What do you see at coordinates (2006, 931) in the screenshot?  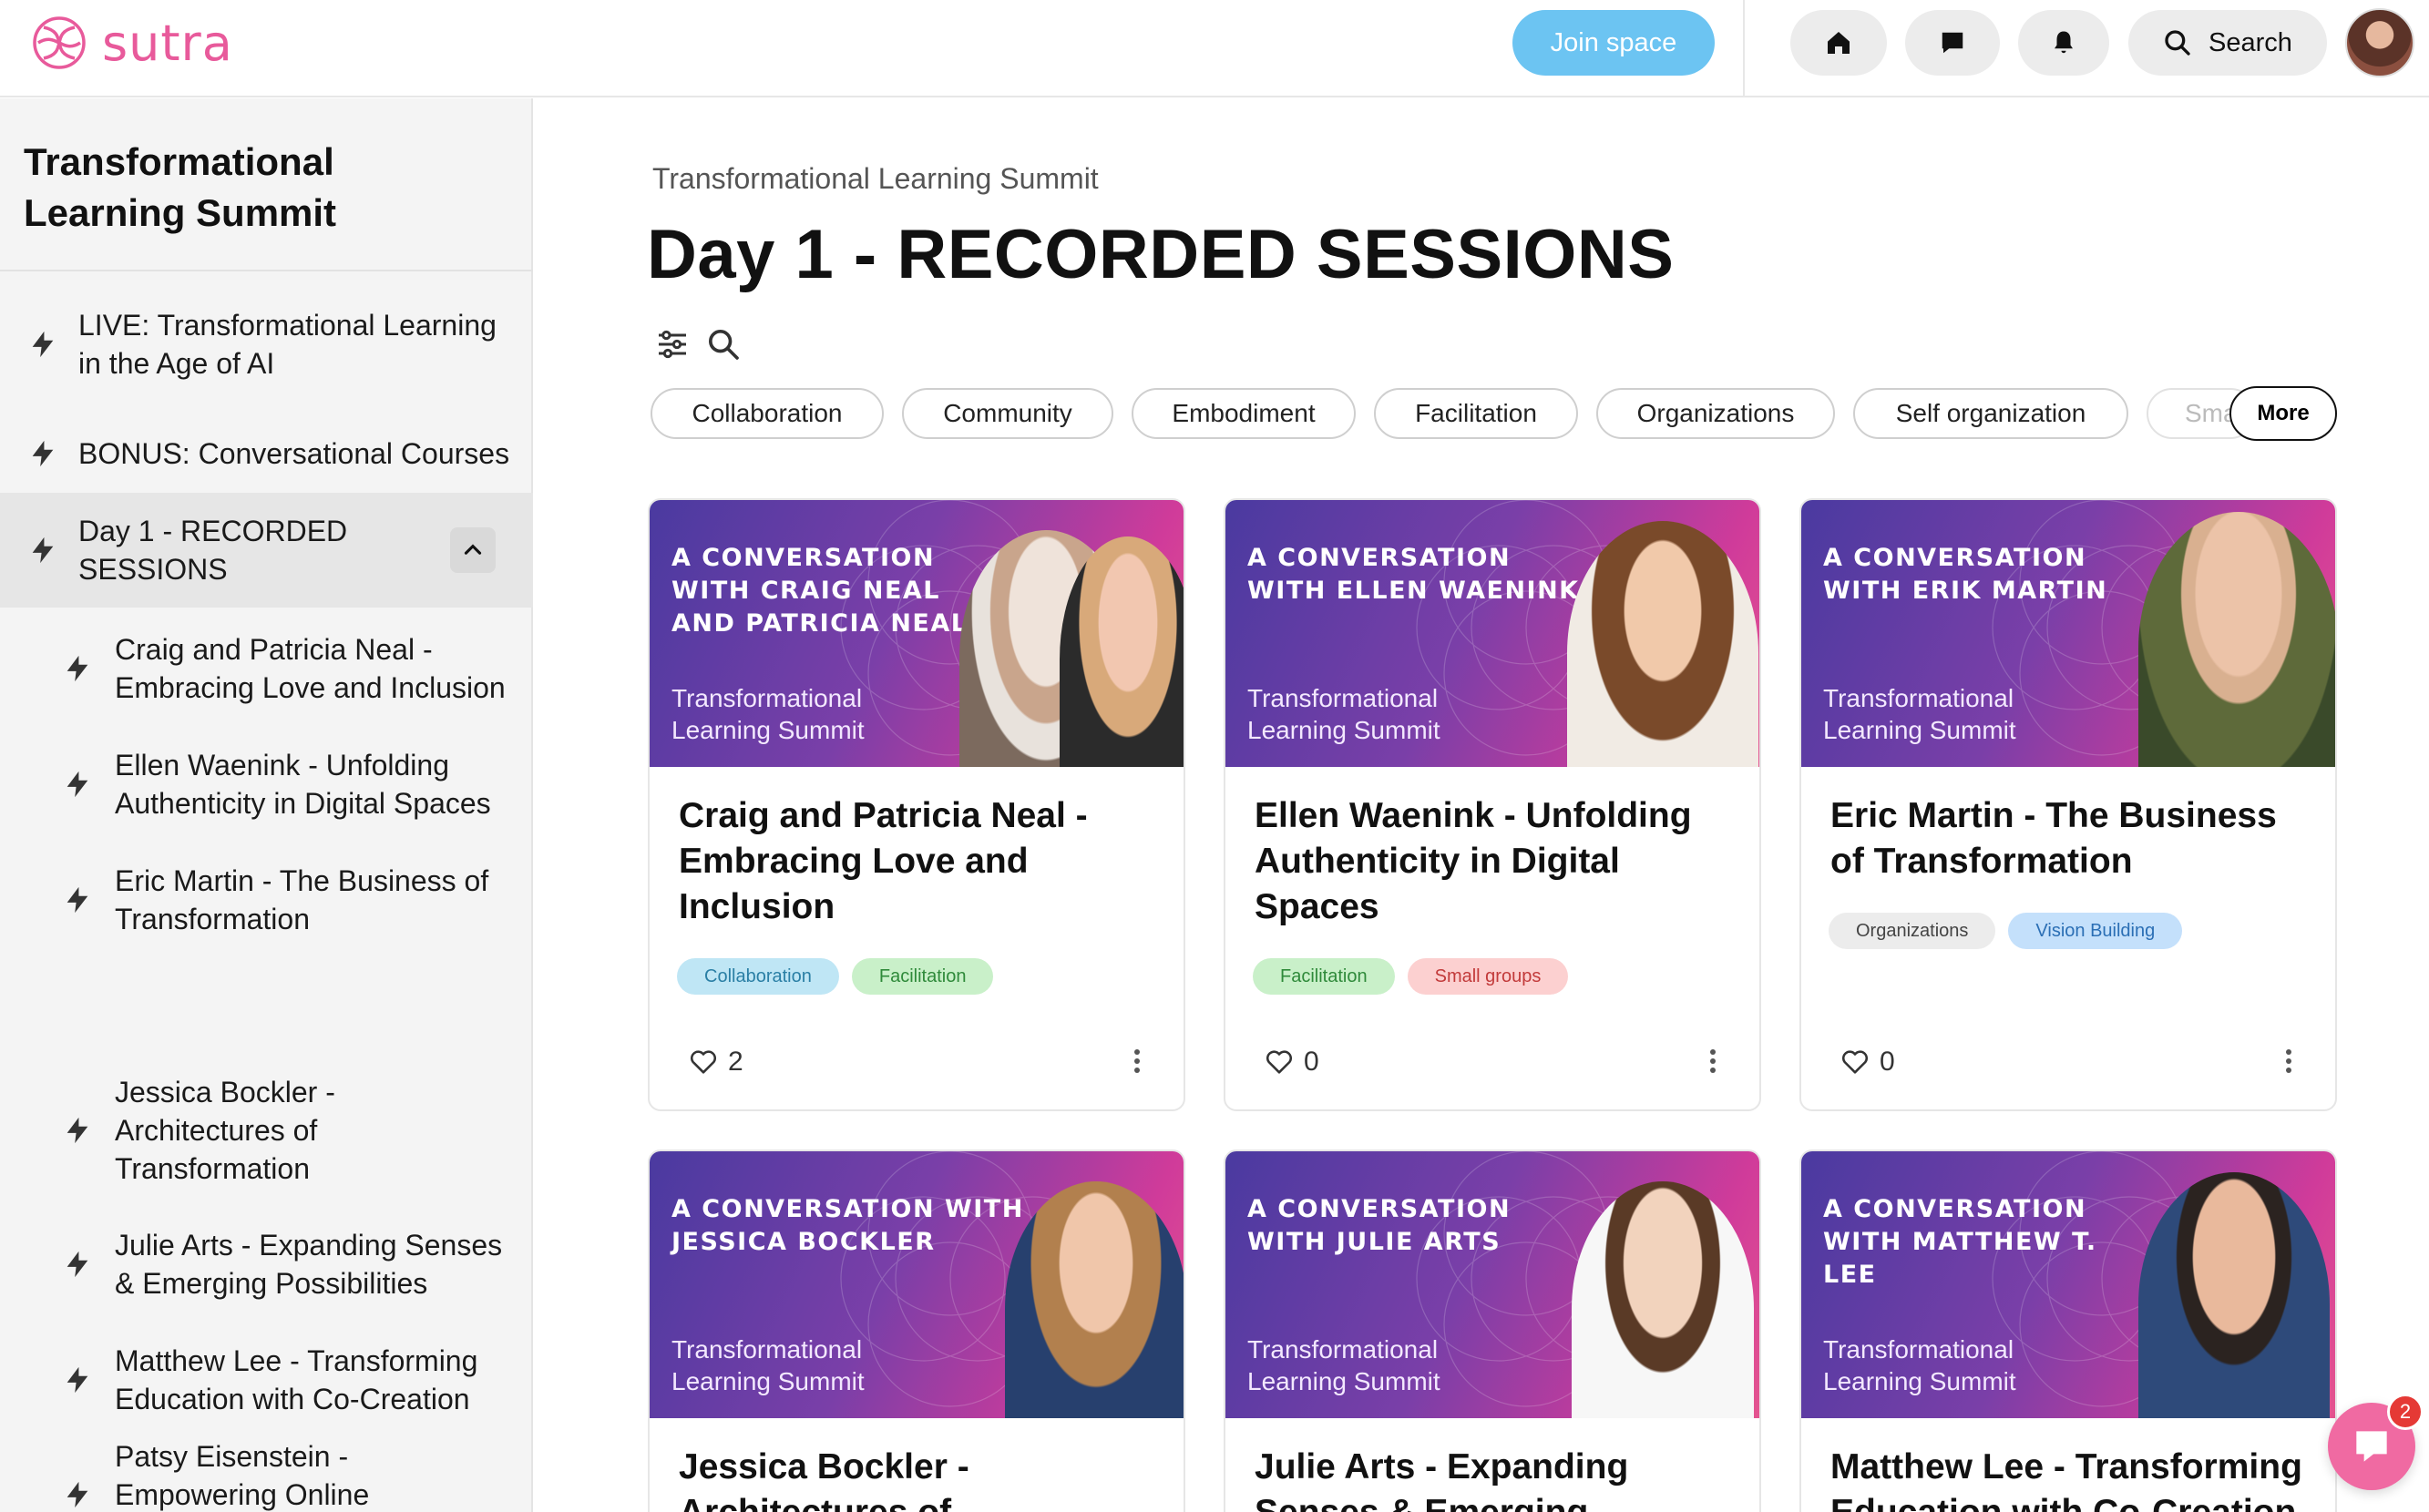 I see `card-tags: Organizations Vision Building` at bounding box center [2006, 931].